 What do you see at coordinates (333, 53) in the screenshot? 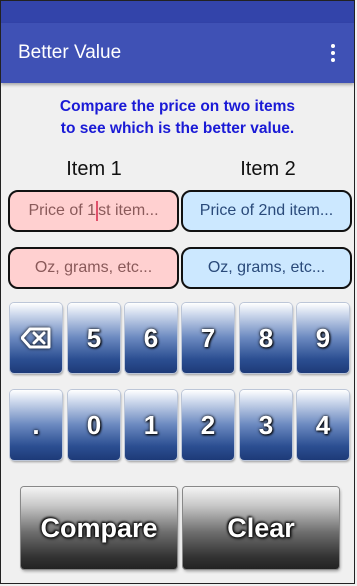
I see `more-vert-icon` at bounding box center [333, 53].